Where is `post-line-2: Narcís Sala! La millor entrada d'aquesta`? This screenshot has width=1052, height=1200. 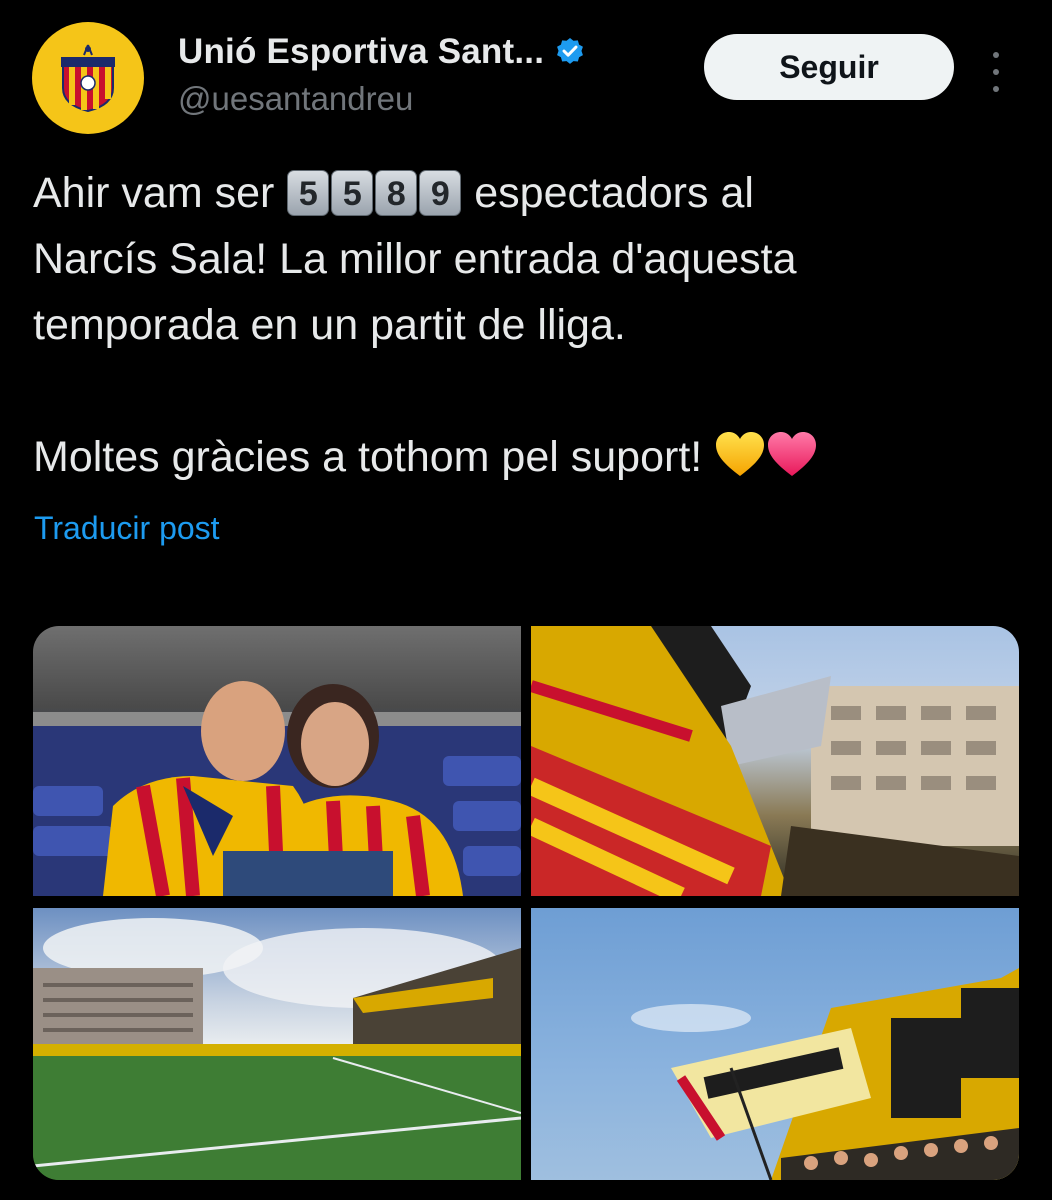 post-line-2: Narcís Sala! La millor entrada d'aquesta is located at coordinates (415, 259).